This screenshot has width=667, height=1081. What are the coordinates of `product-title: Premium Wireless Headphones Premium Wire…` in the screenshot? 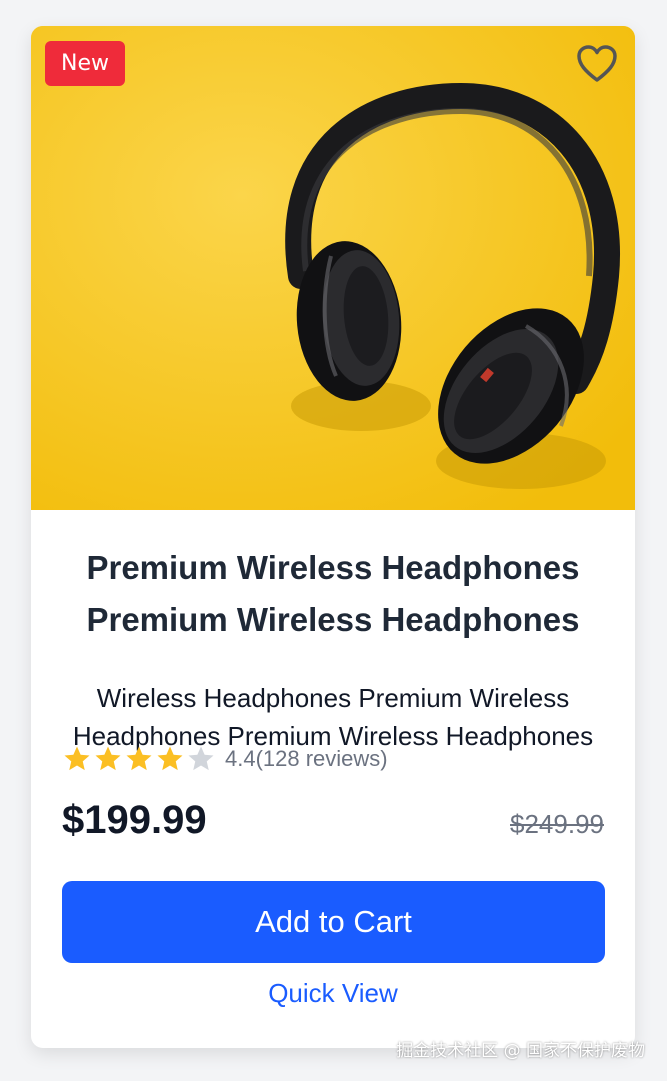 It's located at (333, 593).